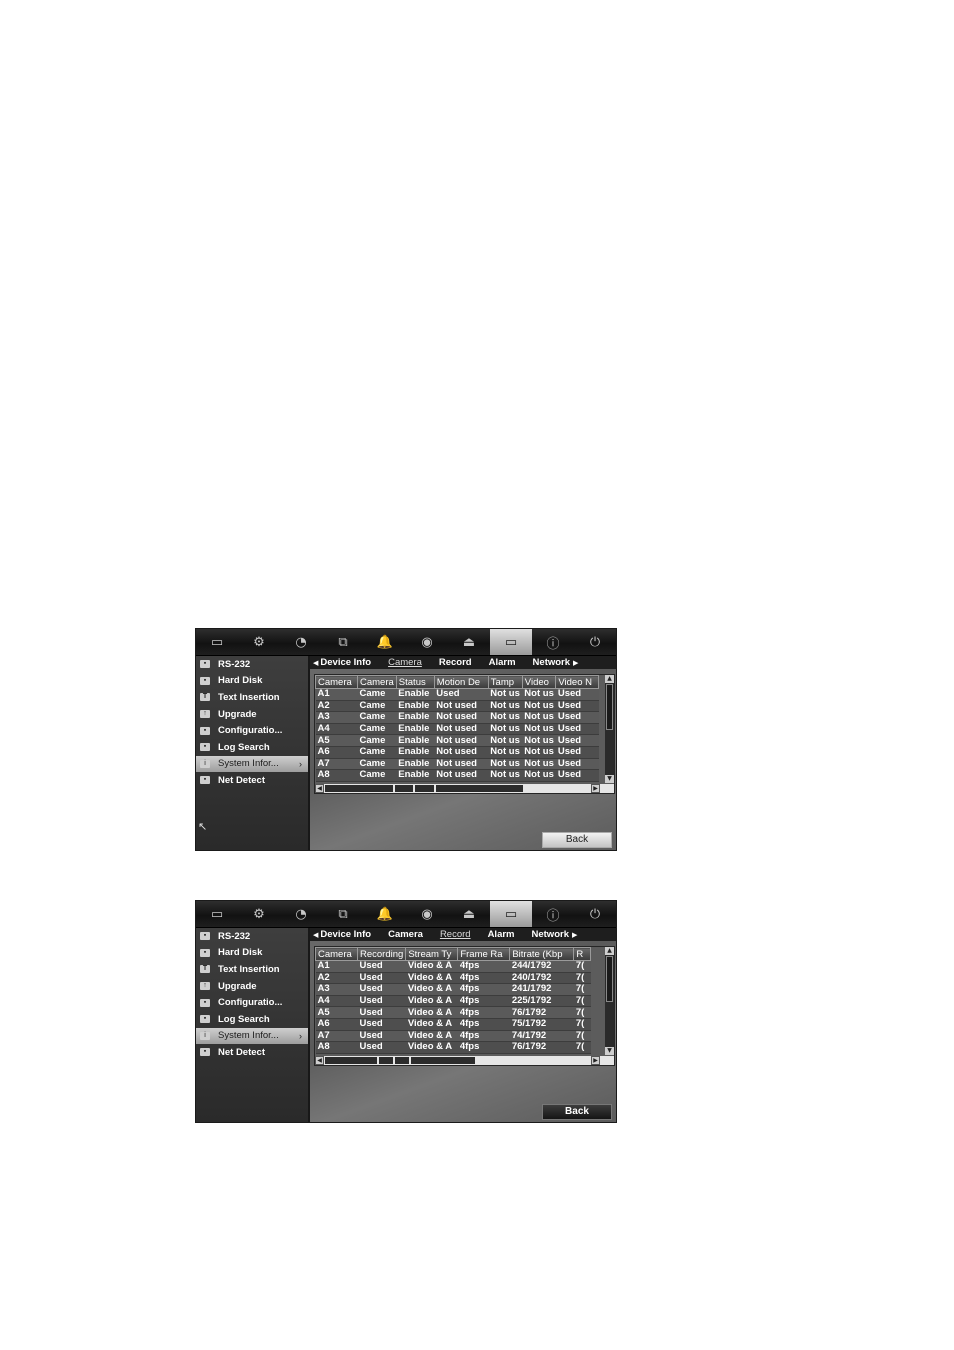 The image size is (954, 1350). What do you see at coordinates (457, 718) in the screenshot?
I see `table-row: A3CameEnableNot usedNot usNot usUsed` at bounding box center [457, 718].